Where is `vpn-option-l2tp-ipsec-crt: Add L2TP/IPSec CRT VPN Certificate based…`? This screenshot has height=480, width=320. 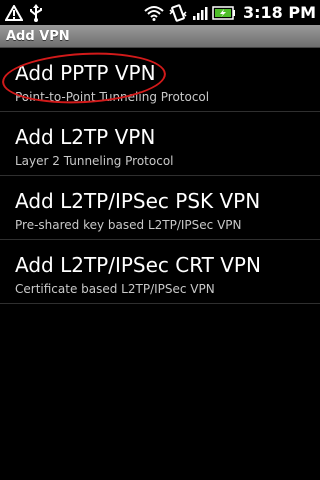
vpn-option-l2tp-ipsec-crt: Add L2TP/IPSec CRT VPN Certificate based… is located at coordinates (160, 272).